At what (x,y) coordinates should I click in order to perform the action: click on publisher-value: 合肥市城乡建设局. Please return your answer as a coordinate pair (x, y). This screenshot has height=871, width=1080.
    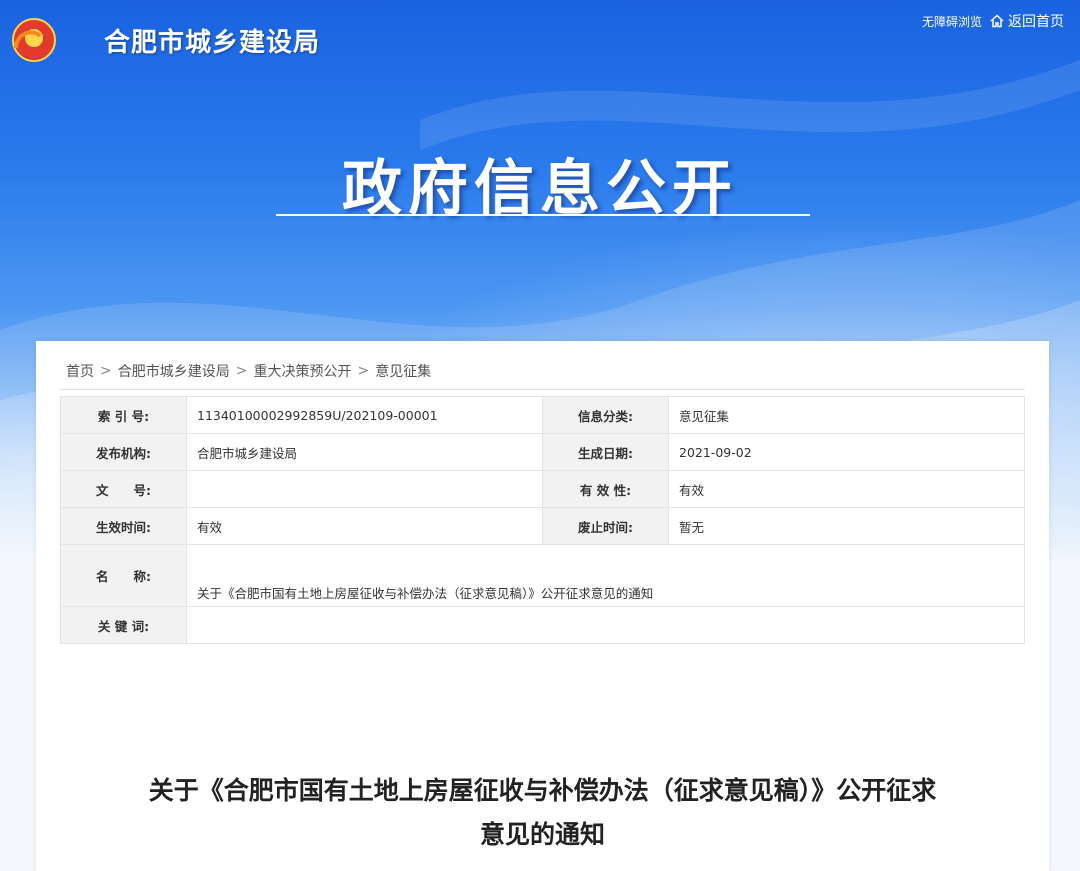
    Looking at the image, I should click on (364, 452).